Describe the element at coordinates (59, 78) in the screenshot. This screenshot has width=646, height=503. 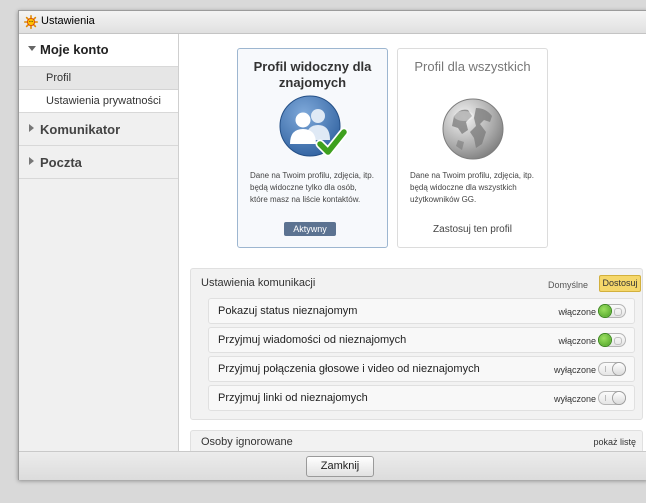
I see `sidebar-item-label: Profil` at that location.